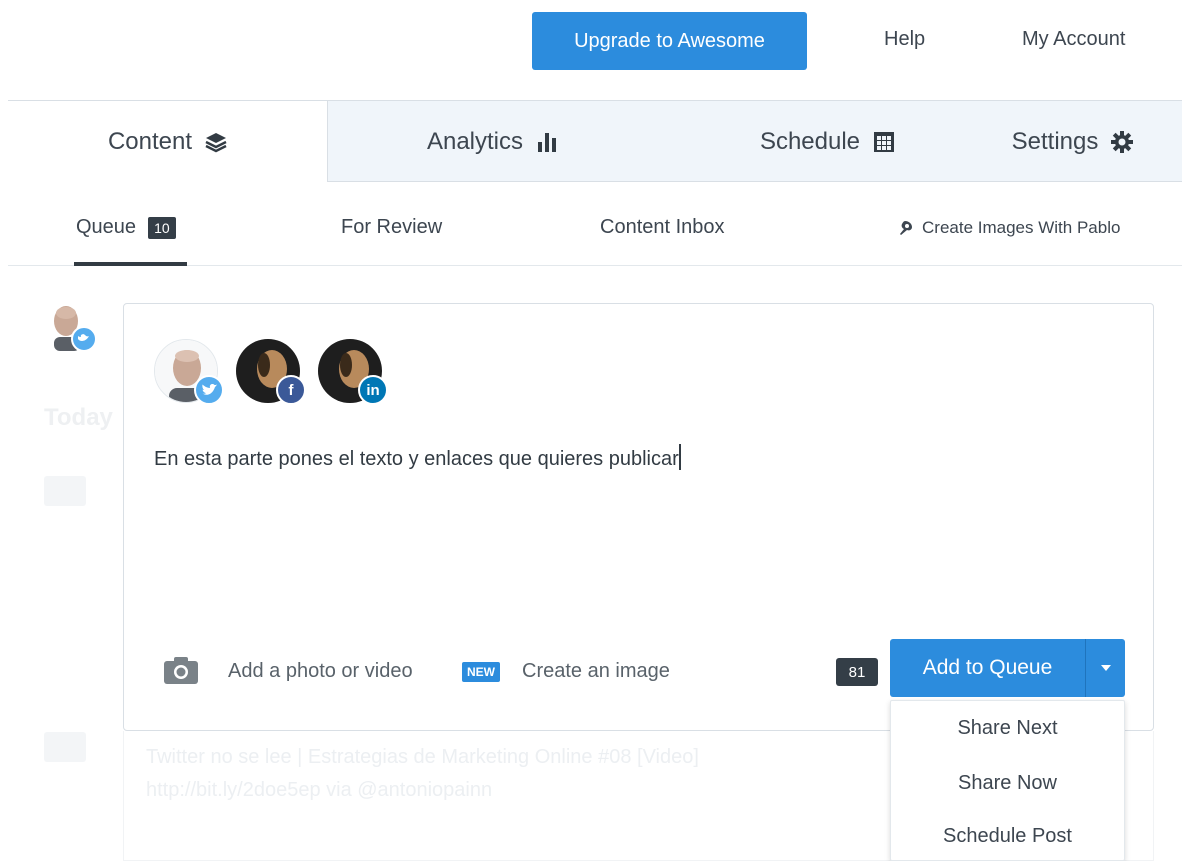  I want to click on add-to-queue-button: Add to Queue, so click(1007, 668).